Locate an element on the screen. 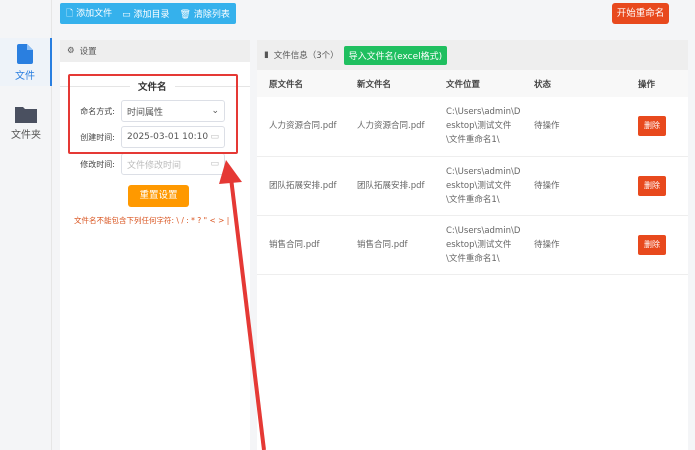 This screenshot has width=695, height=450. arrow-annotation is located at coordinates (242, 305).